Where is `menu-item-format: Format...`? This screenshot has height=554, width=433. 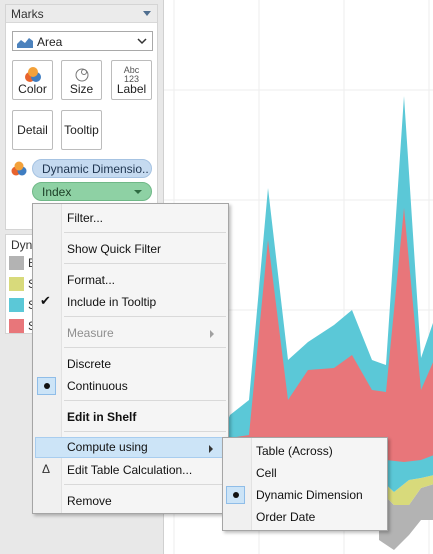
menu-item-format: Format... is located at coordinates (130, 280).